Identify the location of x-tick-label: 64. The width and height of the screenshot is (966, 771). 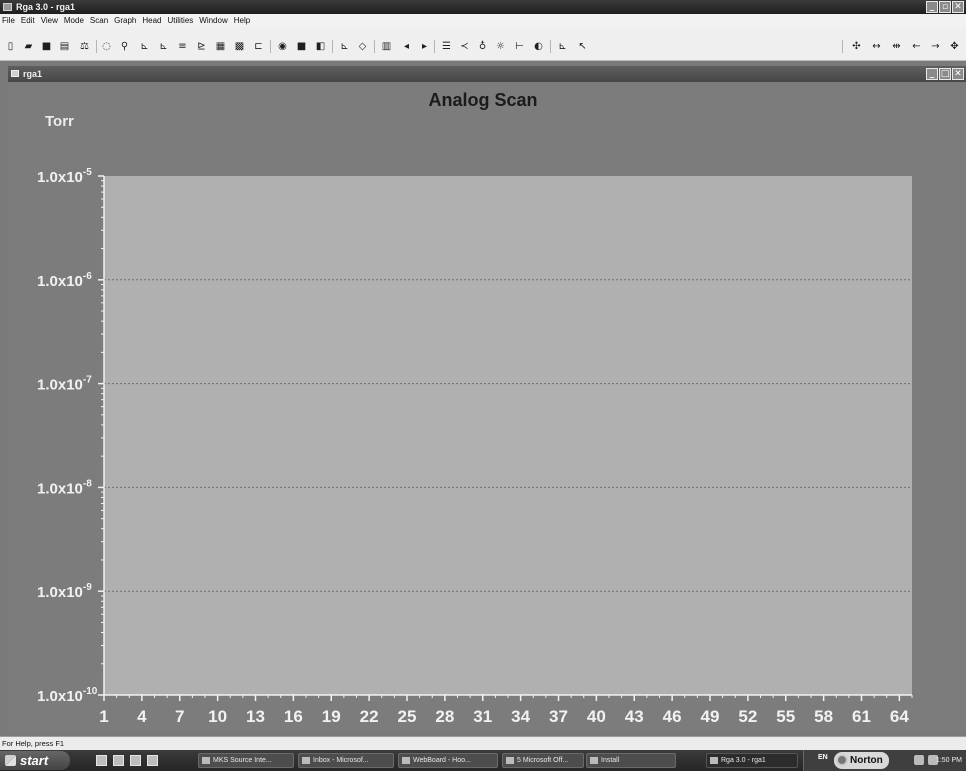
(899, 716).